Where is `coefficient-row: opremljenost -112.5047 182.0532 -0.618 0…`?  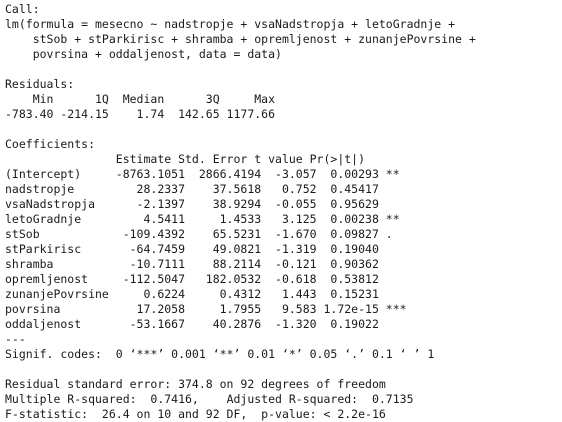
coefficient-row: opremljenost -112.5047 182.0532 -0.618 0… is located at coordinates (206, 279).